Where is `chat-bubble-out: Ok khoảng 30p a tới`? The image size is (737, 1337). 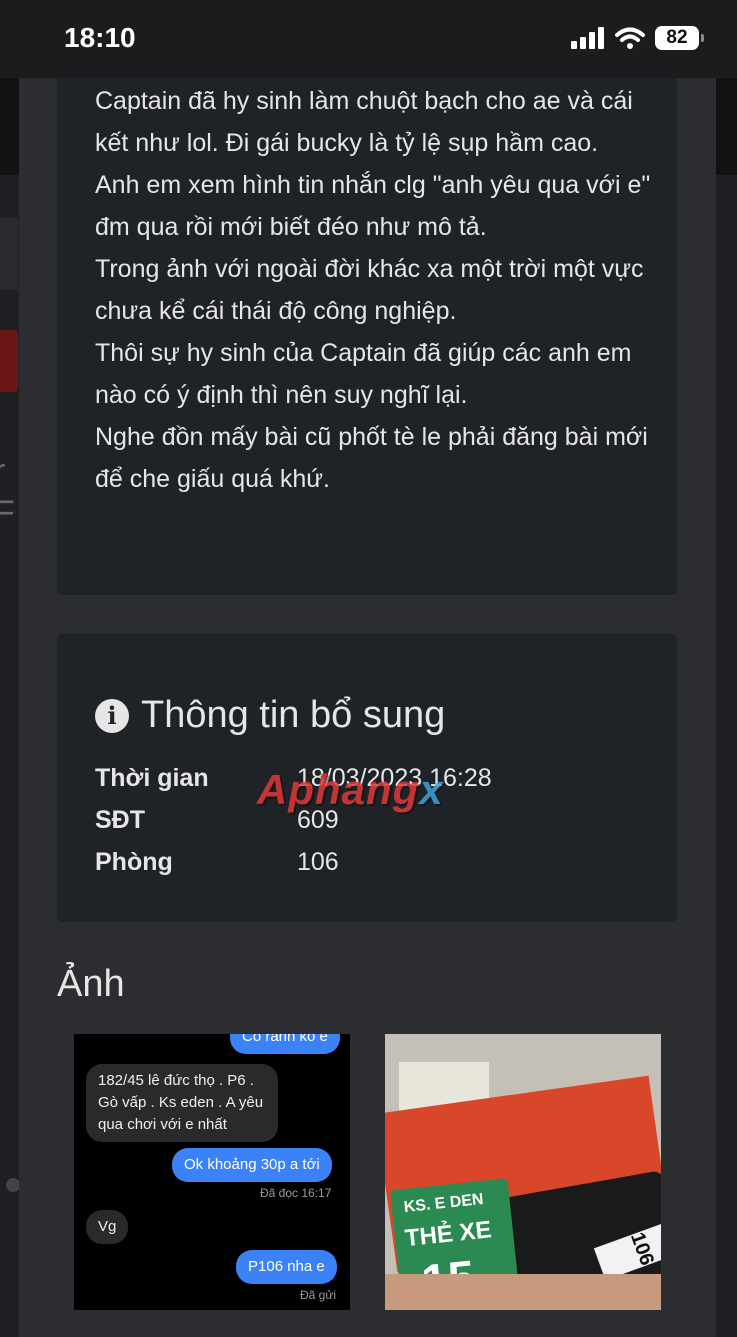 chat-bubble-out: Ok khoảng 30p a tới is located at coordinates (252, 1165).